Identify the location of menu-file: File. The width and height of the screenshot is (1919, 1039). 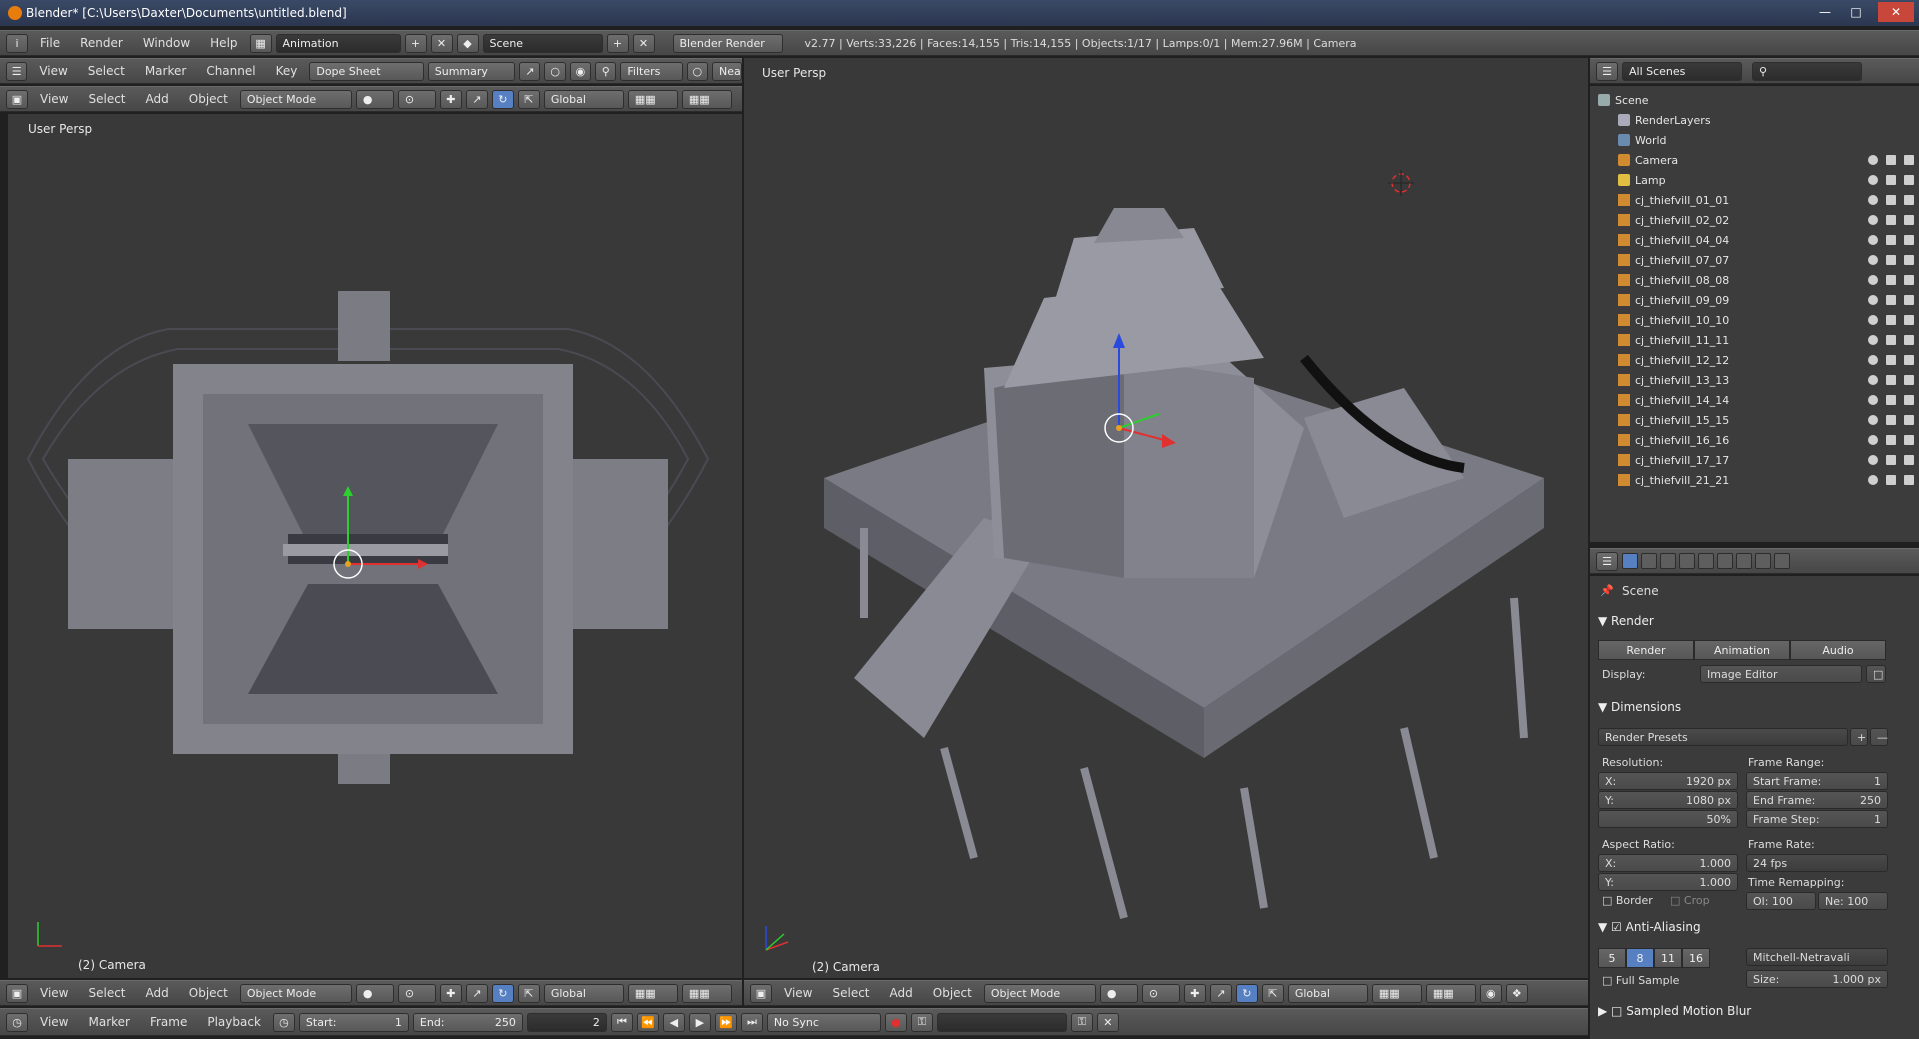
(50, 43).